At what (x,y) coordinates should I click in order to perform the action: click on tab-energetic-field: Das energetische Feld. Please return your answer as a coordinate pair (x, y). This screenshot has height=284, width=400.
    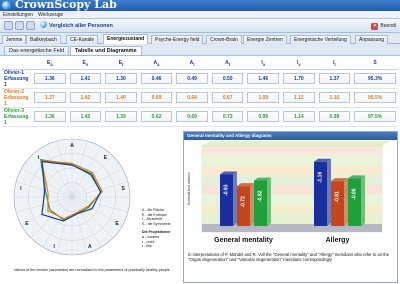
    Looking at the image, I should click on (37, 50).